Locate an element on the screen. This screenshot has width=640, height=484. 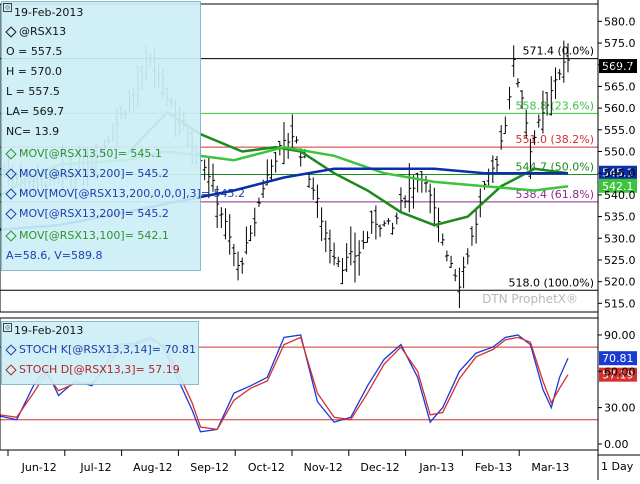
stoch-legend-d-text: STOCH D[@RSX13,3]= 57.19 is located at coordinates (99, 369).